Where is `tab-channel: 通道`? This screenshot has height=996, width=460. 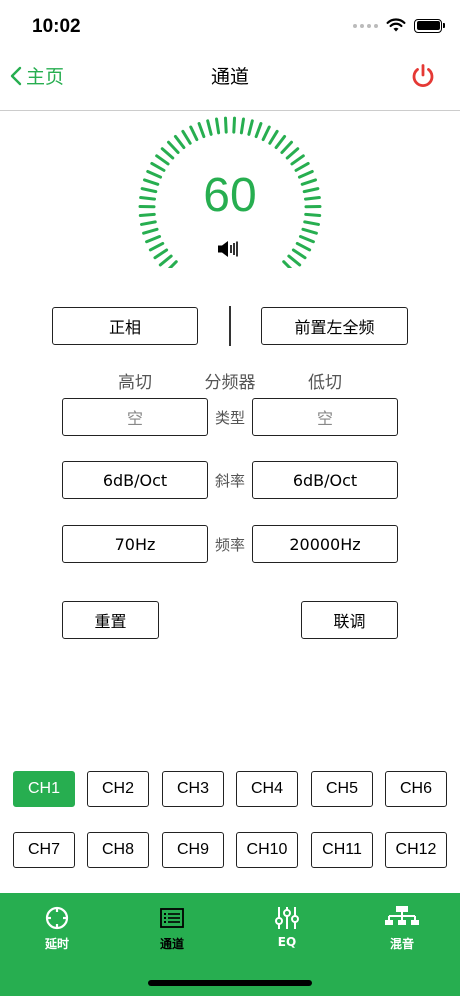 tab-channel: 通道 is located at coordinates (172, 927).